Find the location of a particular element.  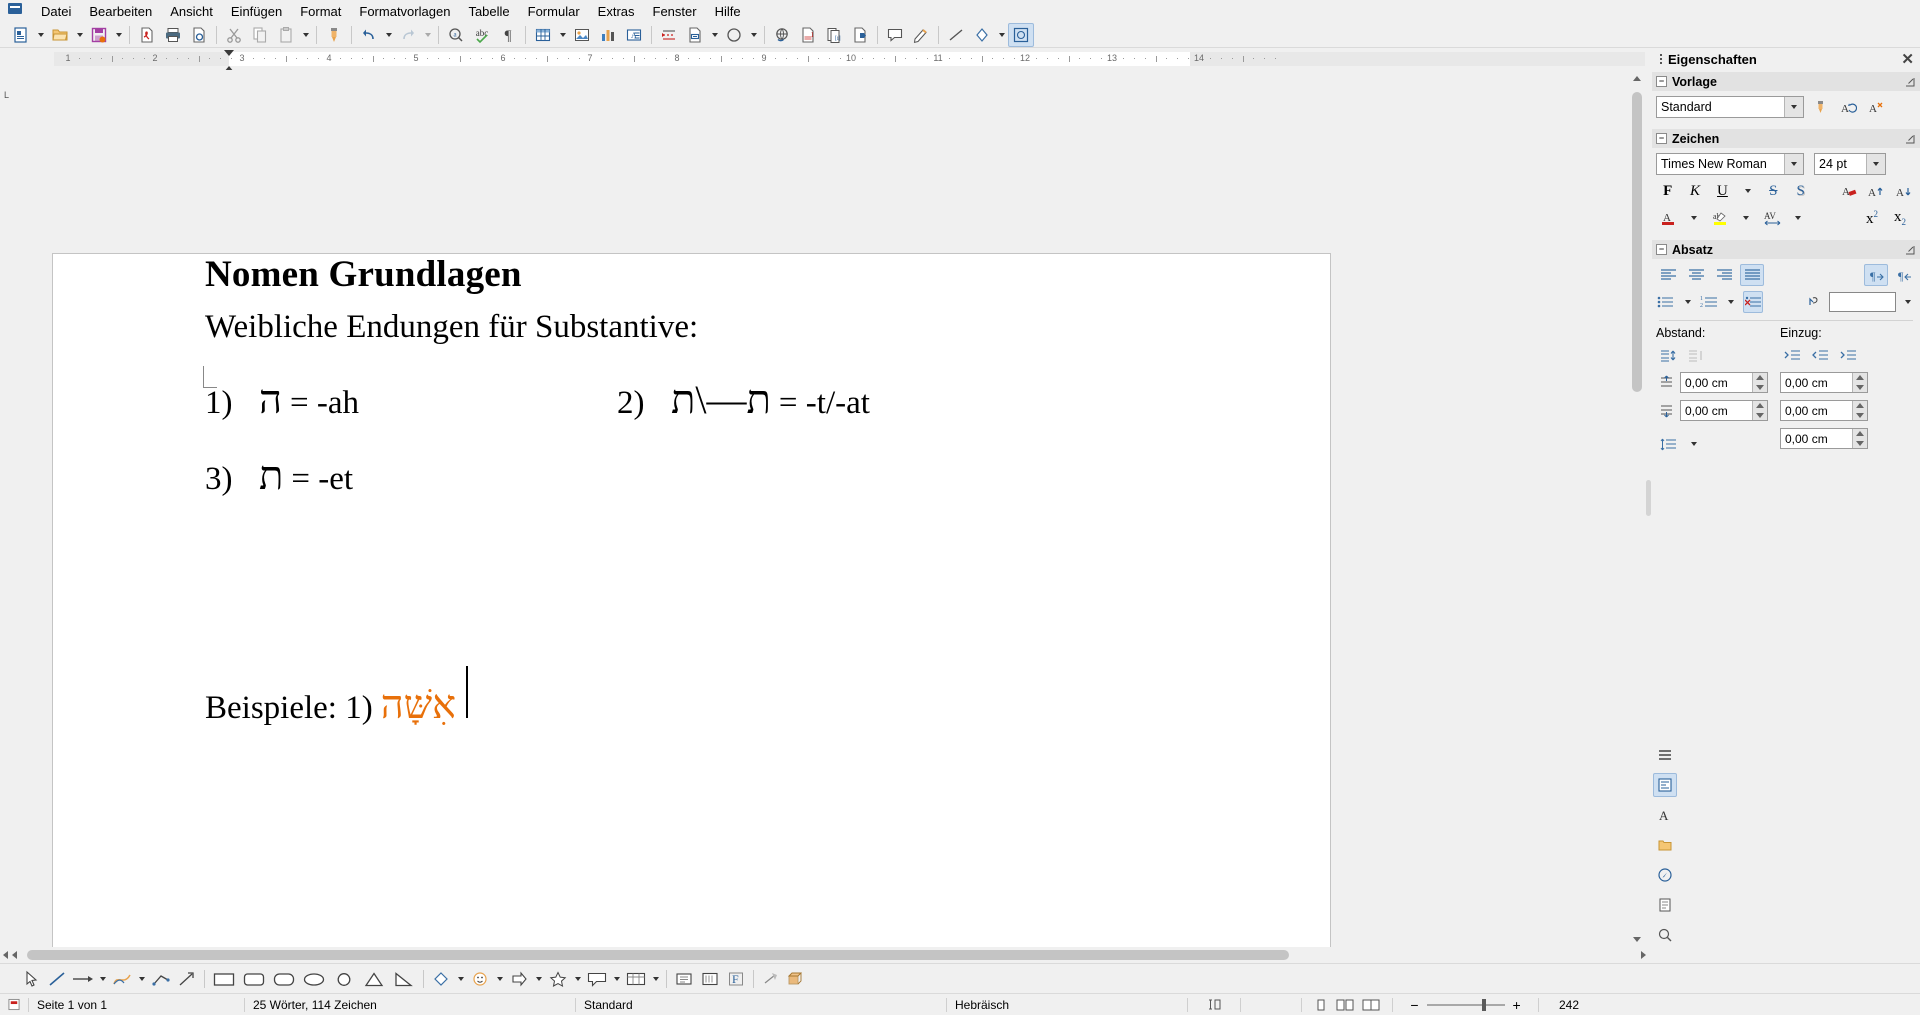

insert-line-tool-icon is located at coordinates (57, 979).